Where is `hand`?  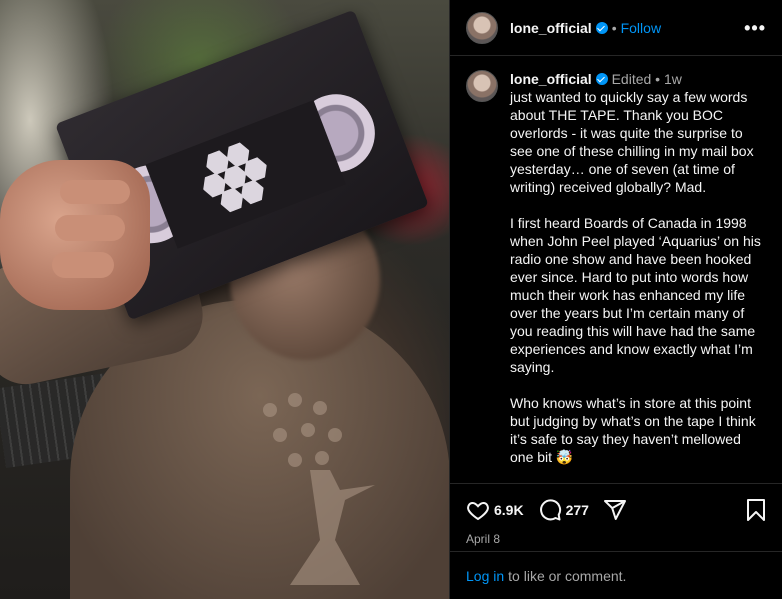 hand is located at coordinates (75, 235).